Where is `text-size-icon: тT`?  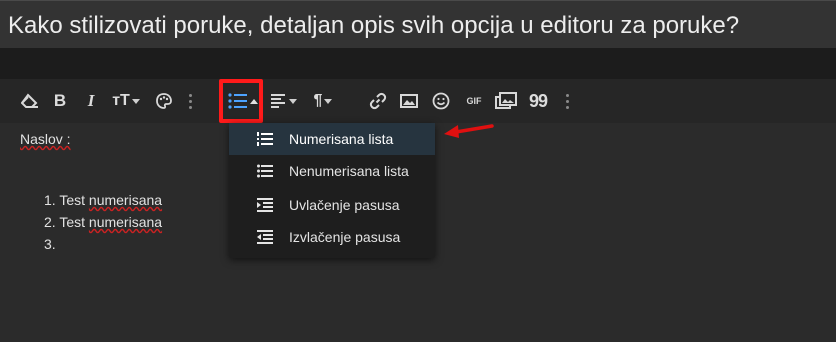 text-size-icon: тT is located at coordinates (121, 100).